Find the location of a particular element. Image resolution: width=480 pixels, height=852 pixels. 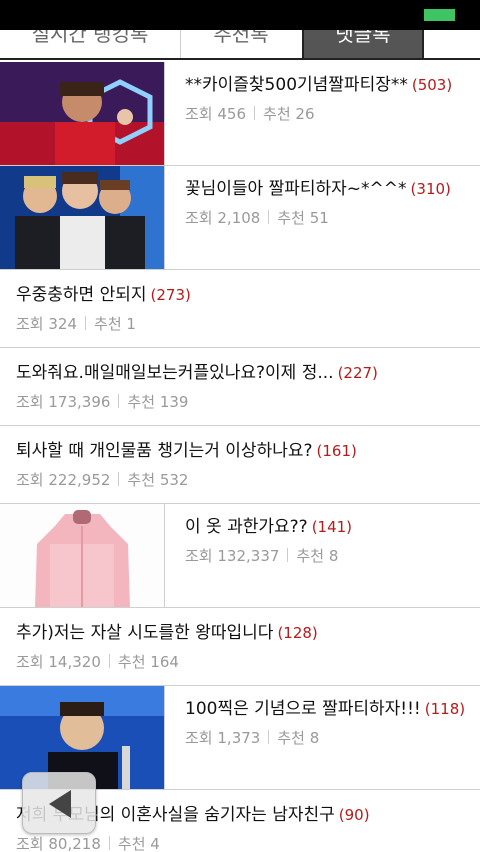

views-count: 2,108 is located at coordinates (239, 218).